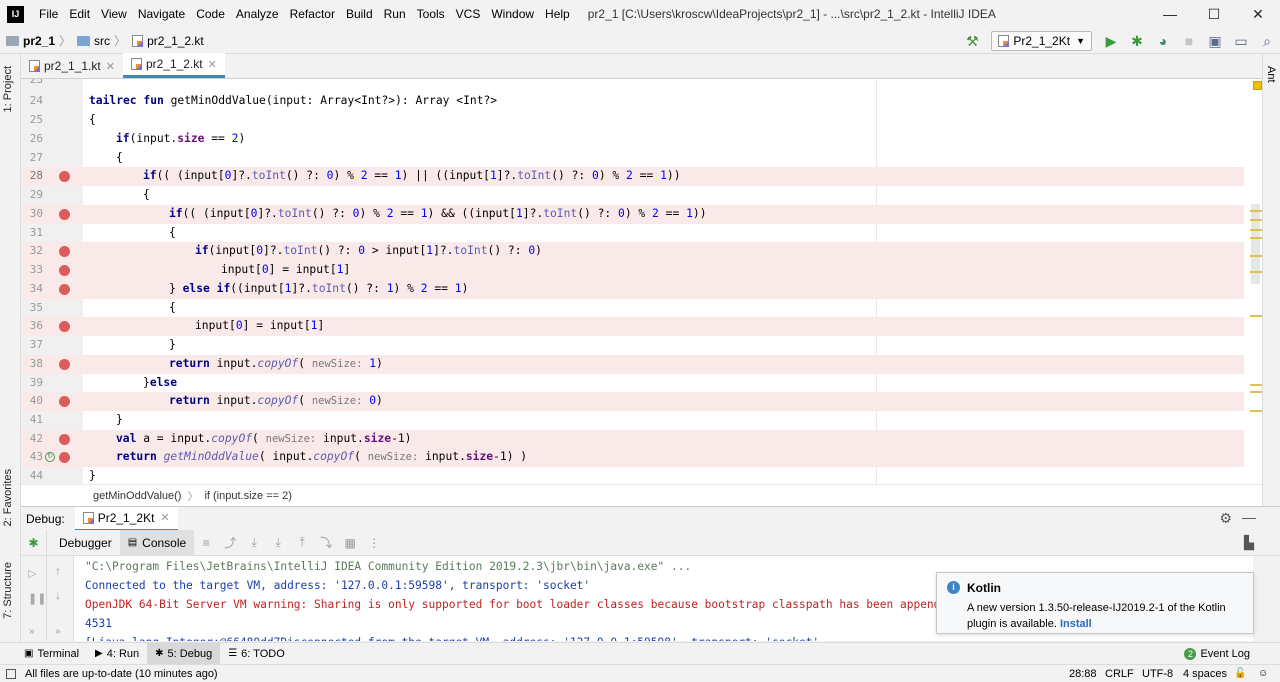 Image resolution: width=1280 pixels, height=682 pixels. I want to click on editor-tab-pr2-1-1: pr2_1_1.kt ✕, so click(72, 66).